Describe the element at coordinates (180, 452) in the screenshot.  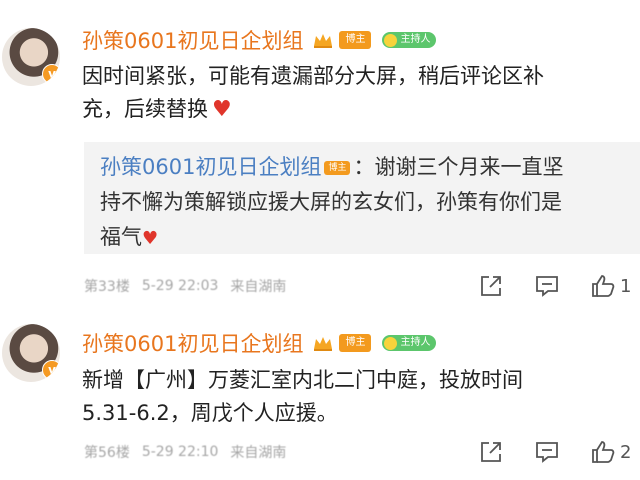
I see `timestamp: 5-29 22:10` at that location.